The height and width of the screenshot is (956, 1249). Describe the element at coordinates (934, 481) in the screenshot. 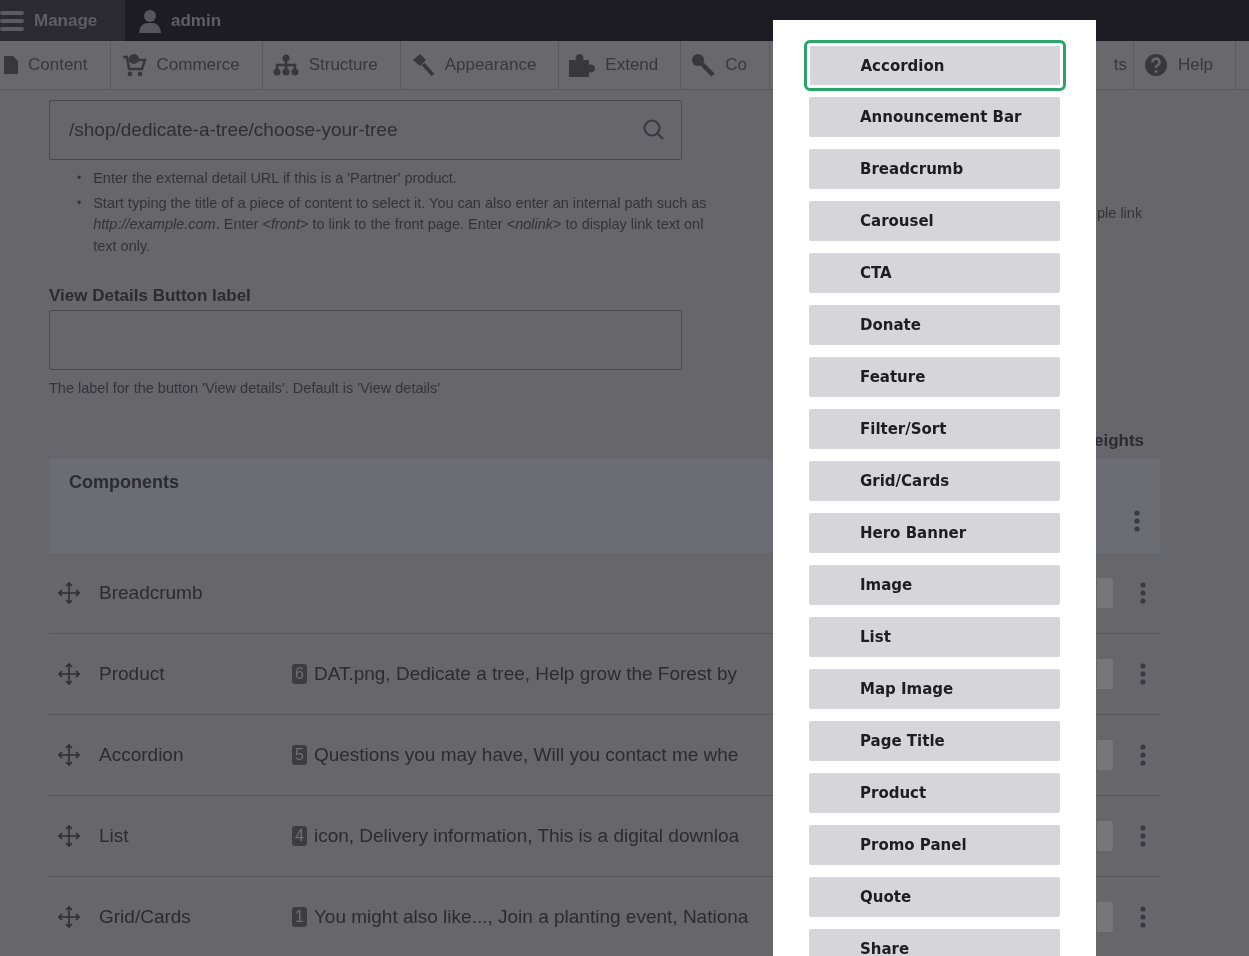

I see `component-option-button: Grid/Cards` at that location.